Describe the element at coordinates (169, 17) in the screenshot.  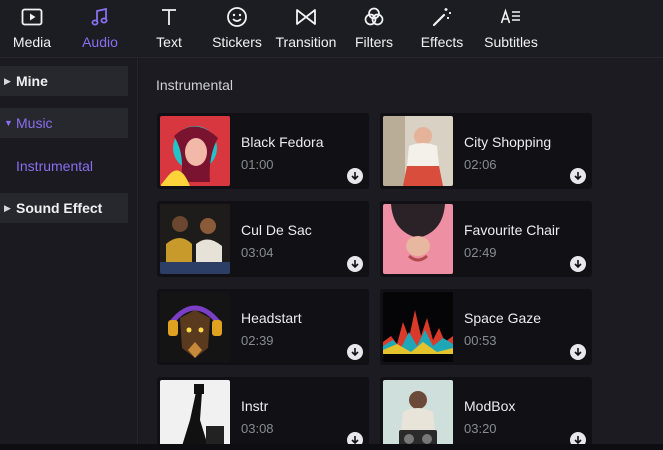
I see `text-icon` at that location.